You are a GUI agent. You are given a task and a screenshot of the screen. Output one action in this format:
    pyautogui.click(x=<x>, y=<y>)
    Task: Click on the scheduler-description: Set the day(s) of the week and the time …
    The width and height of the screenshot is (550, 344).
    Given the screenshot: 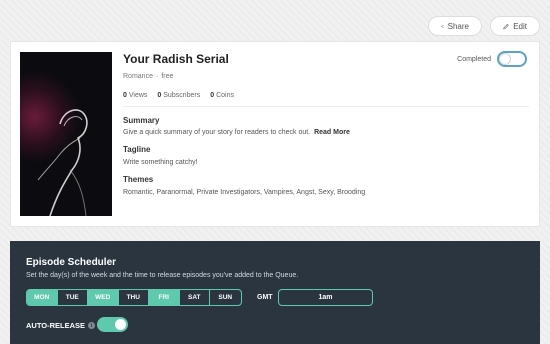 What is the action you would take?
    pyautogui.click(x=162, y=275)
    